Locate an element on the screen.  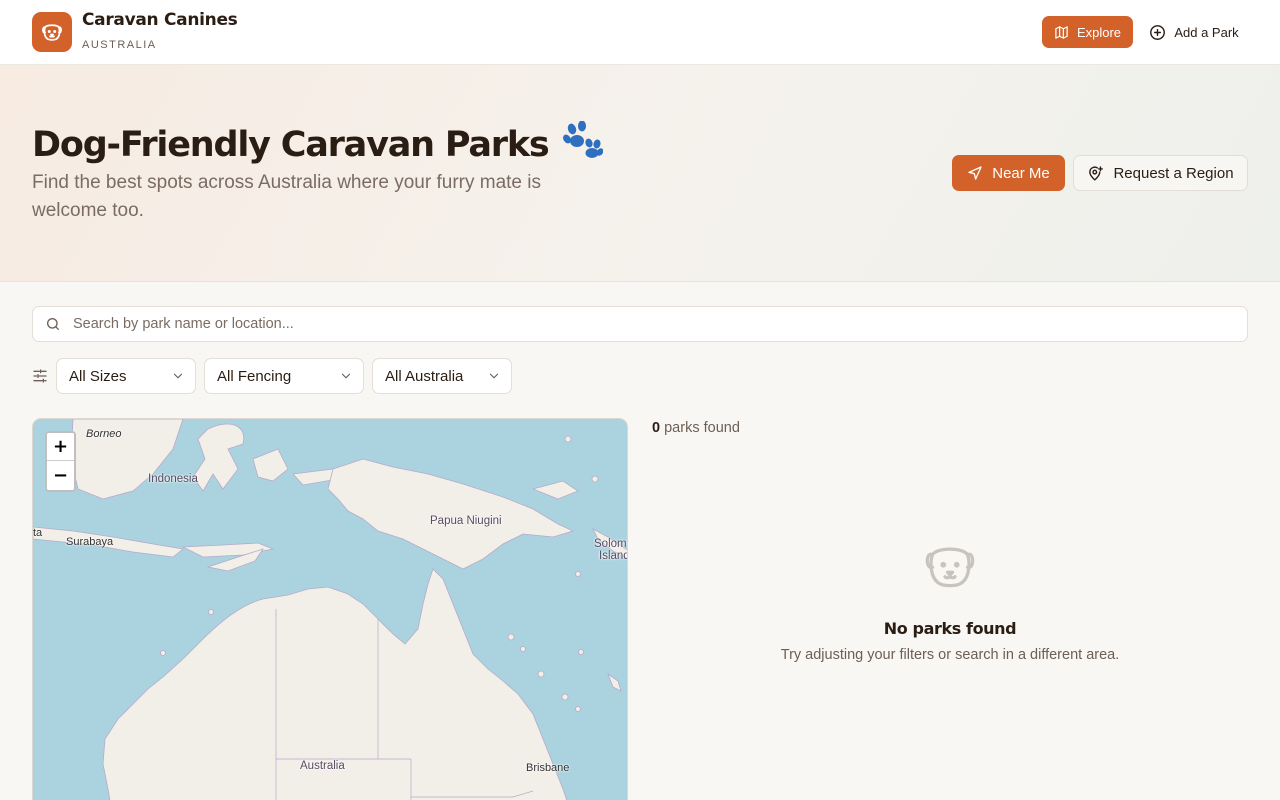
request-region-button: Request a Region is located at coordinates (1160, 173).